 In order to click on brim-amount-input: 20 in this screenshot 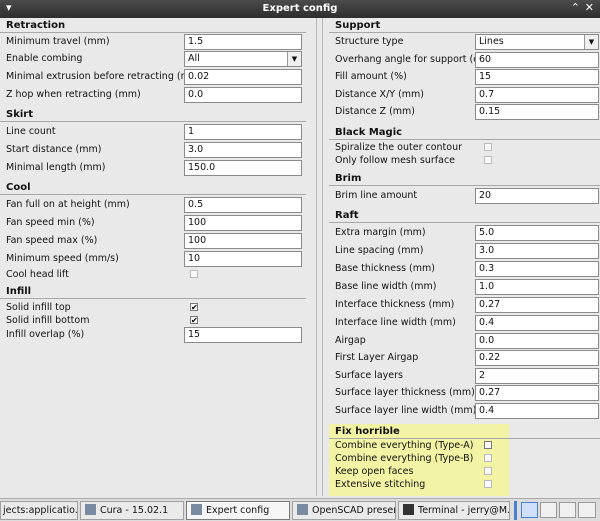, I will do `click(537, 196)`.